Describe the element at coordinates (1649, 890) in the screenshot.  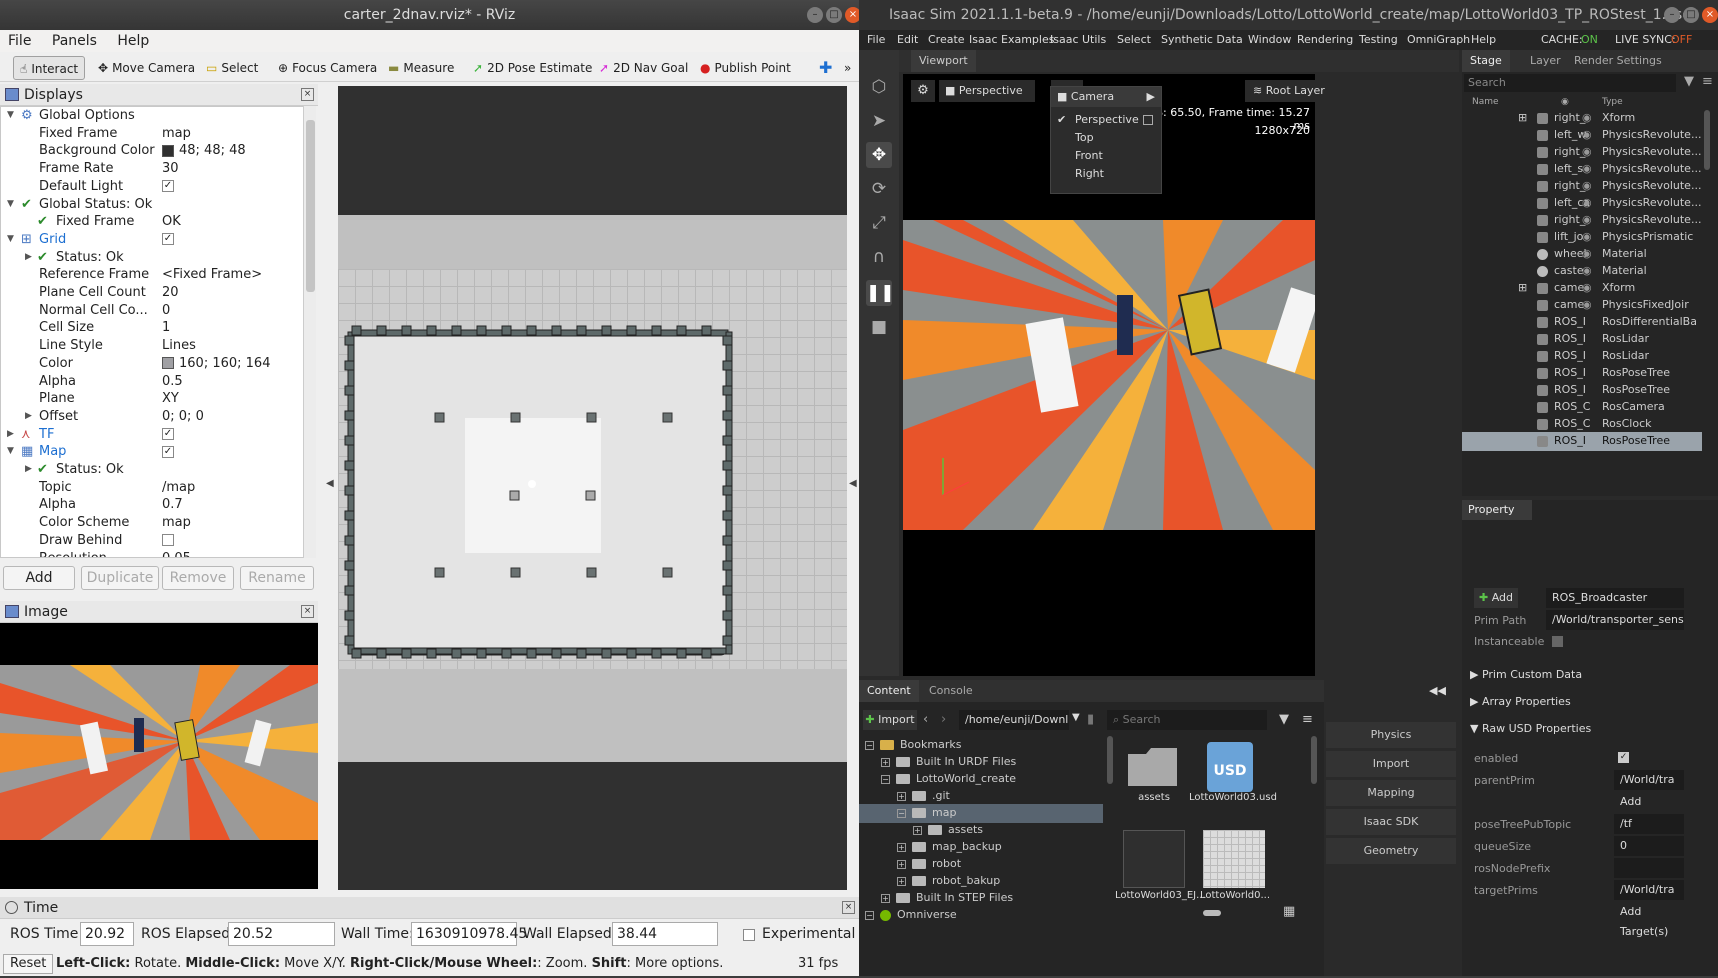
I see `usd-field-value: /World/tra` at that location.